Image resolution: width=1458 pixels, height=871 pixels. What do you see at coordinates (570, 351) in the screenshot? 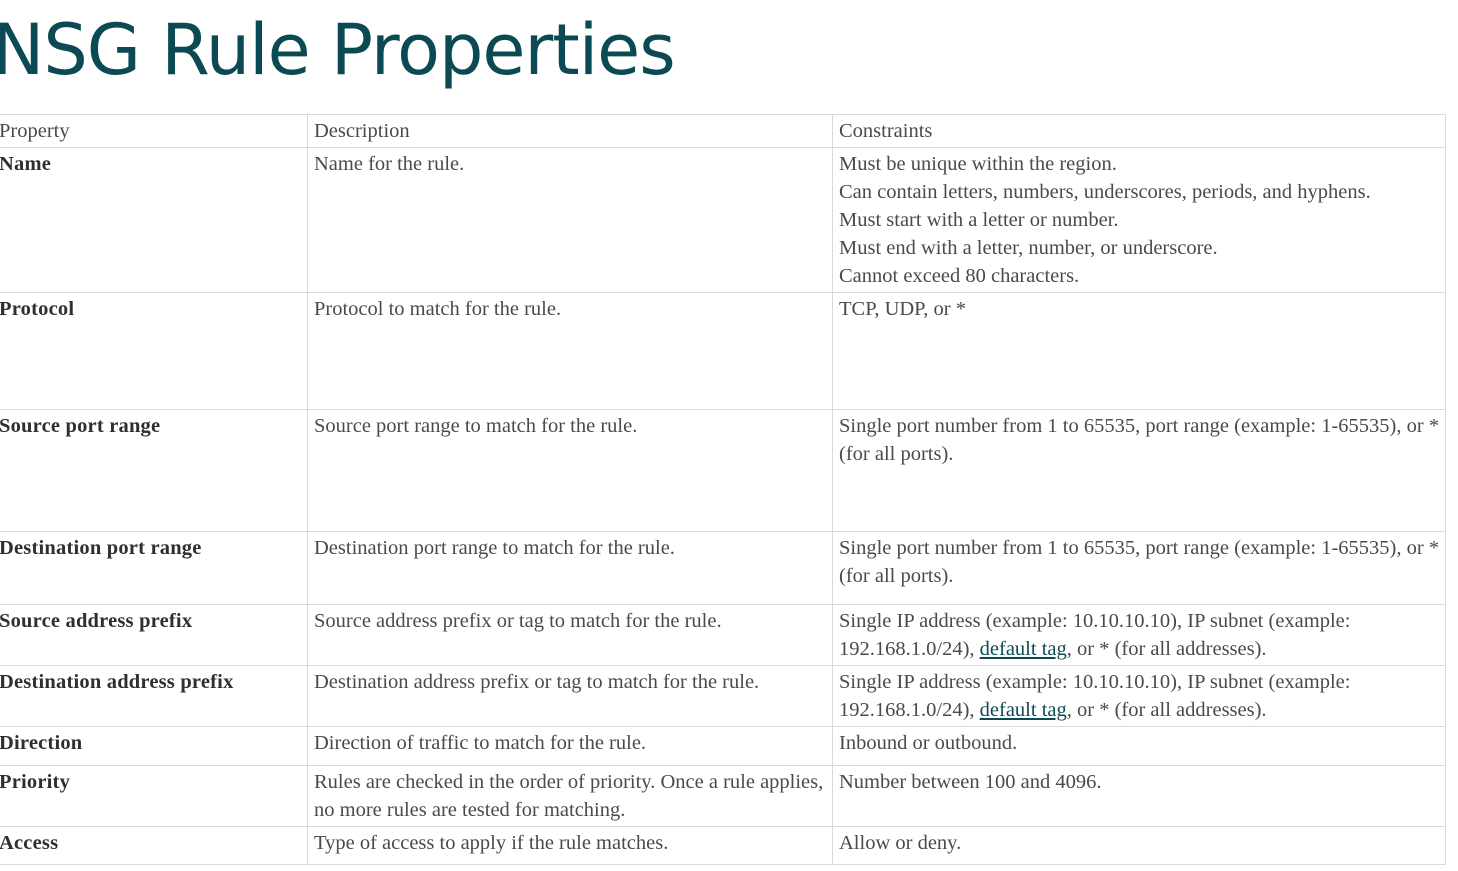
I see `description-cell: Protocol to match for the rule.` at bounding box center [570, 351].